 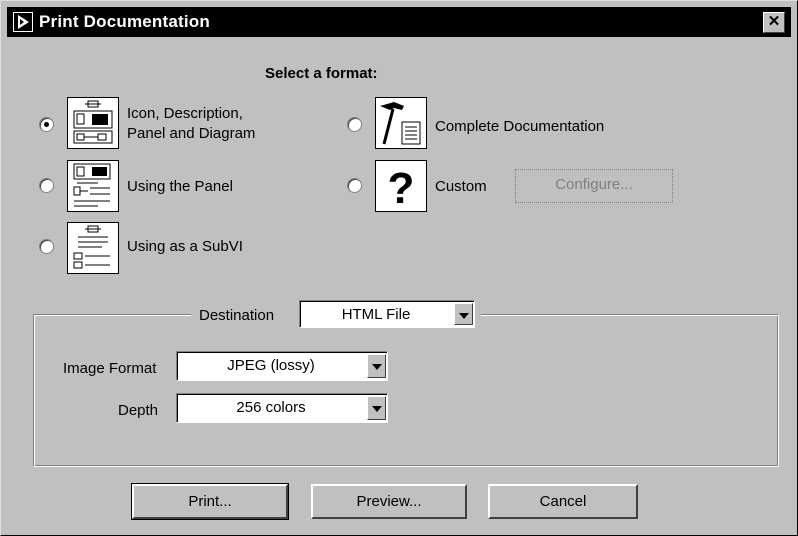 I want to click on cancel-button: Cancel, so click(x=563, y=501).